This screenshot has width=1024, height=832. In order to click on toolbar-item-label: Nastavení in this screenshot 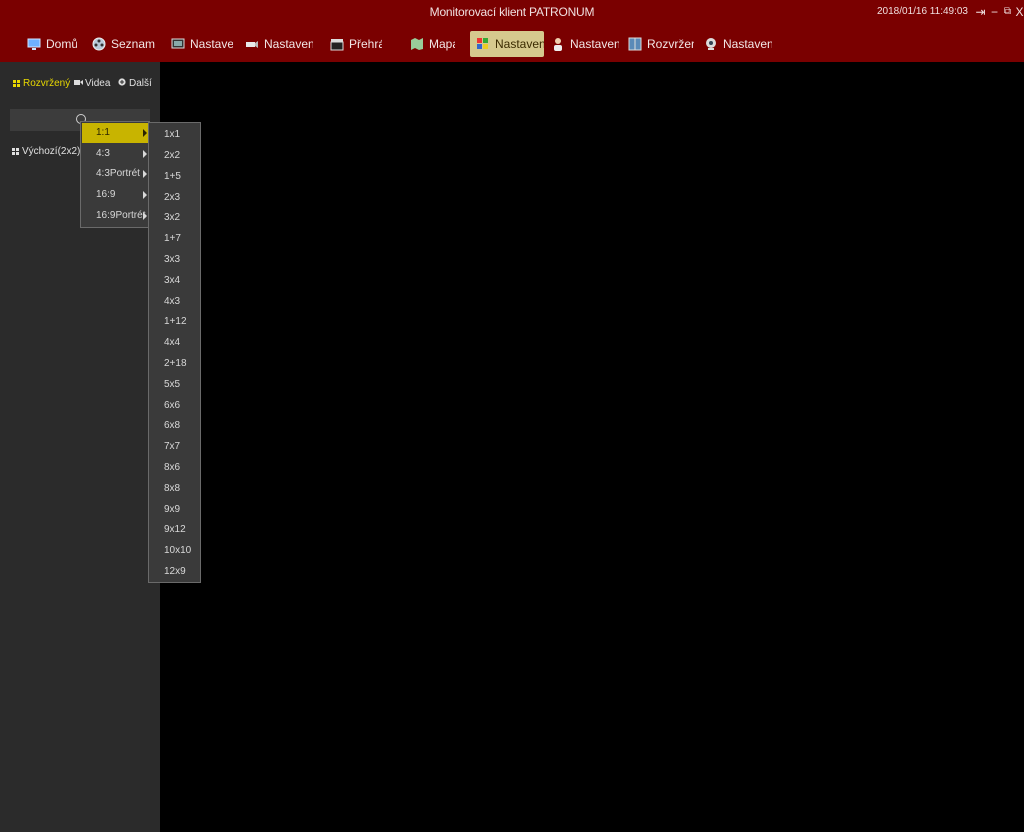, I will do `click(211, 44)`.